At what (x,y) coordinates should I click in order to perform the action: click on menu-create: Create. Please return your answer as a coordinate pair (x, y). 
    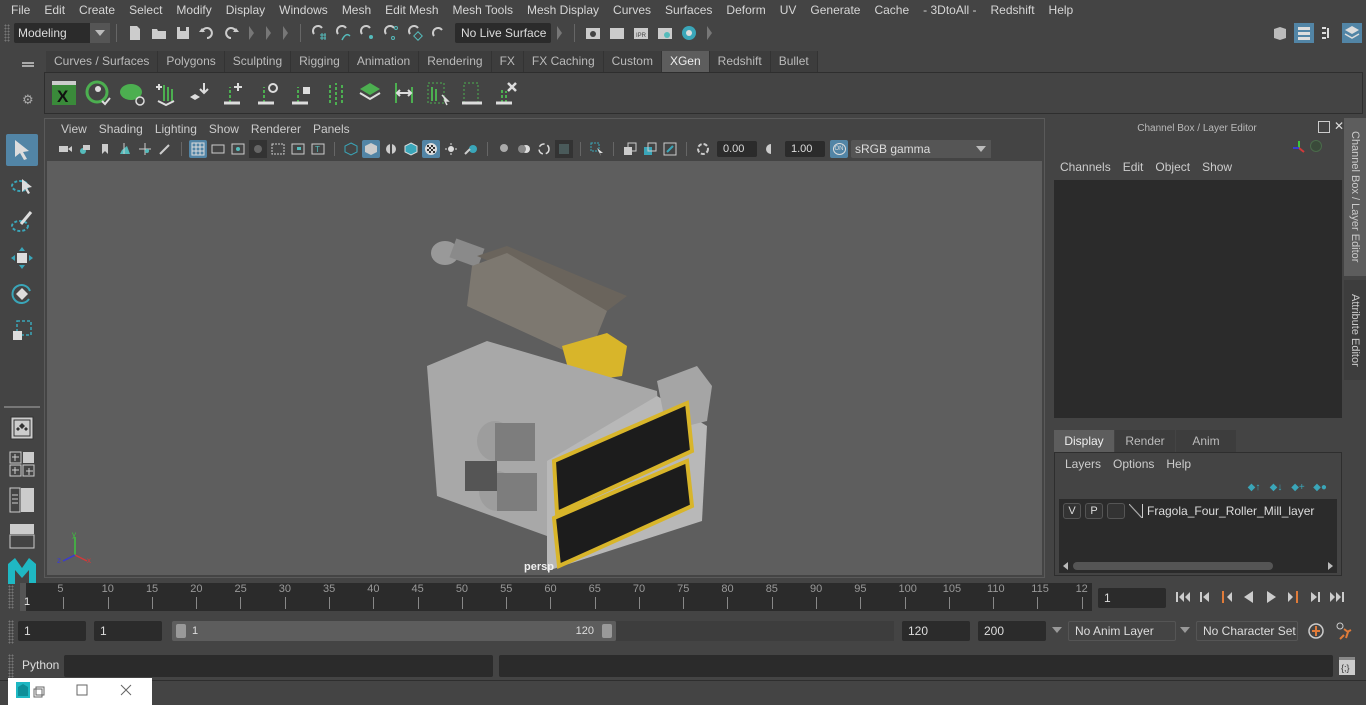
    Looking at the image, I should click on (97, 10).